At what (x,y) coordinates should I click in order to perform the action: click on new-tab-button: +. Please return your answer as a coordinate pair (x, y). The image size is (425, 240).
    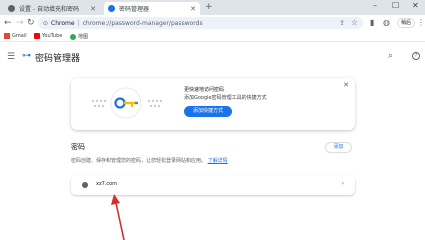
    Looking at the image, I should click on (209, 7).